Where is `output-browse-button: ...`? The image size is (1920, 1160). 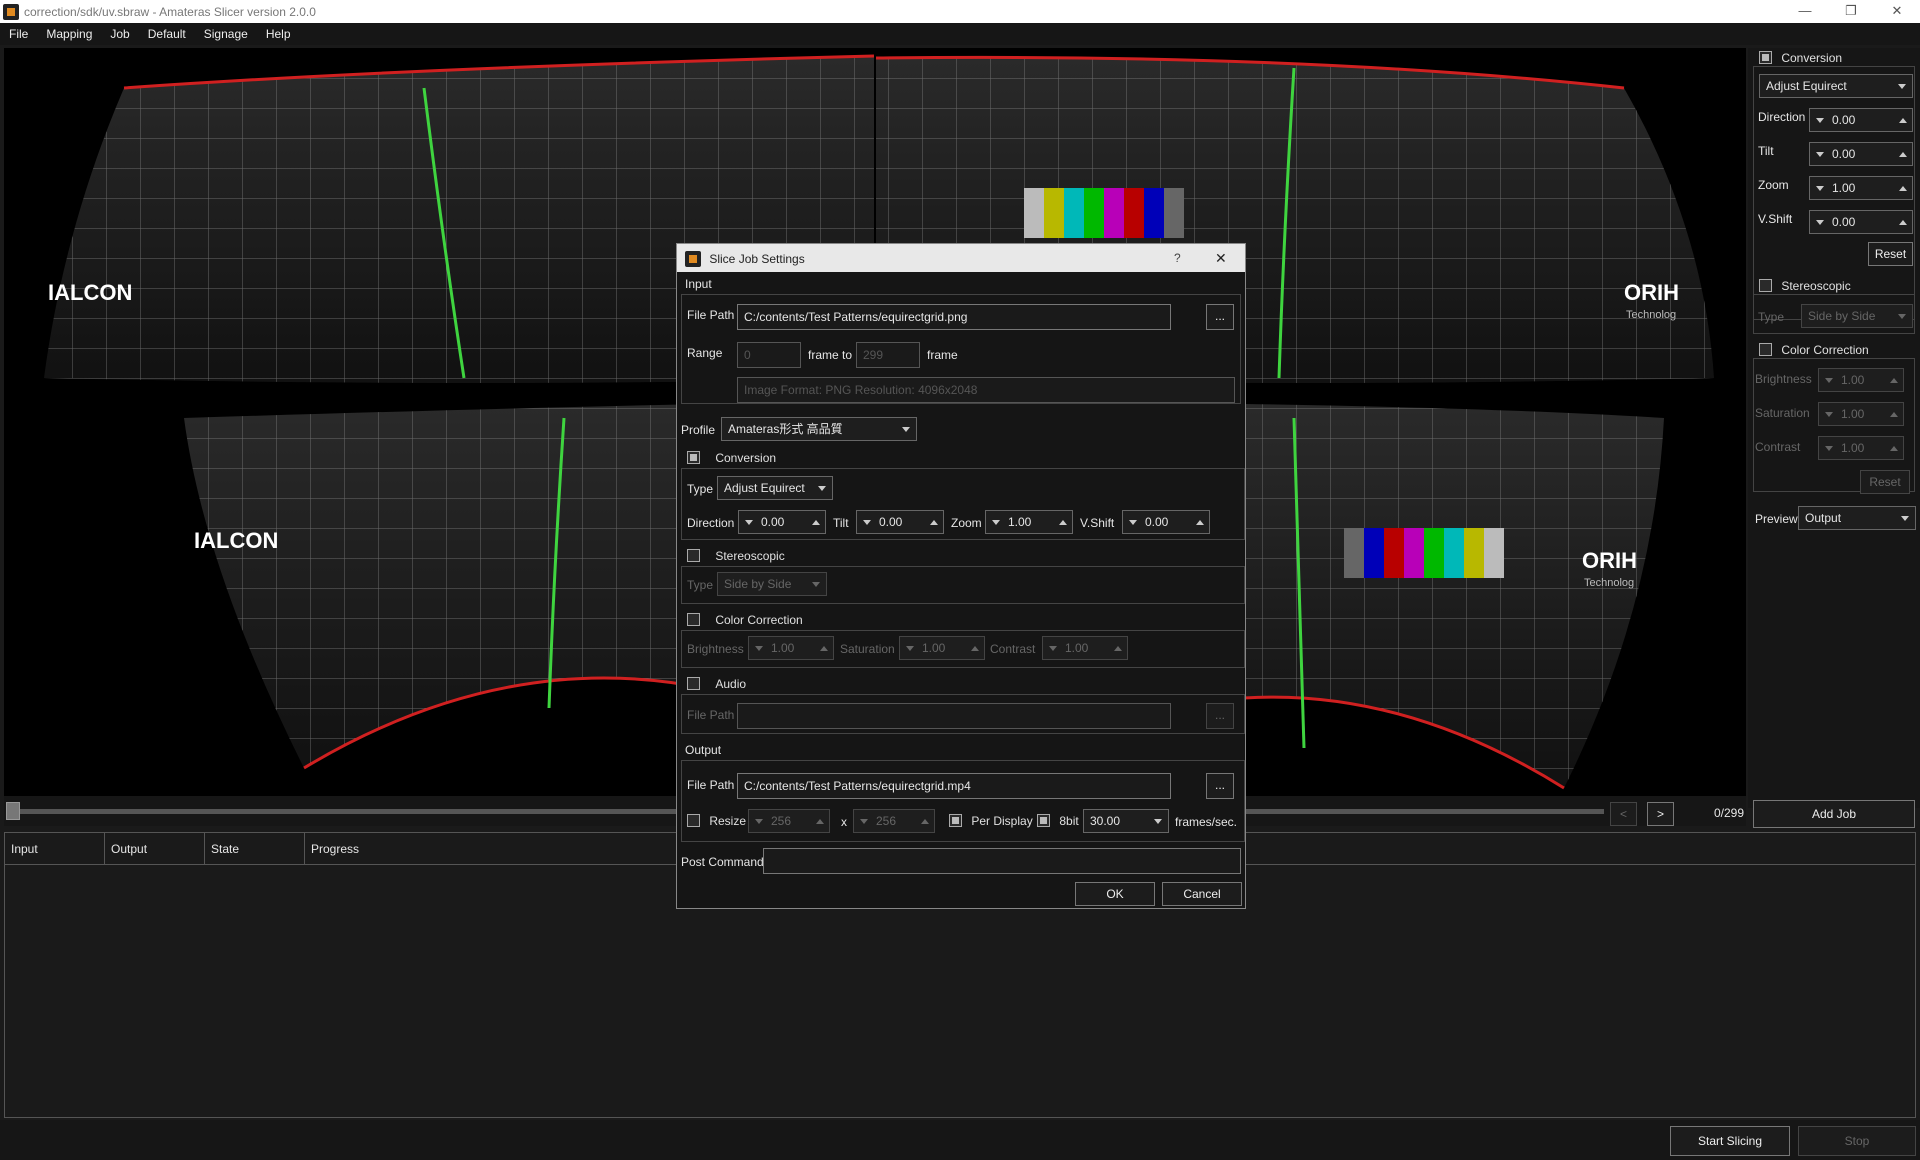 output-browse-button: ... is located at coordinates (1220, 786).